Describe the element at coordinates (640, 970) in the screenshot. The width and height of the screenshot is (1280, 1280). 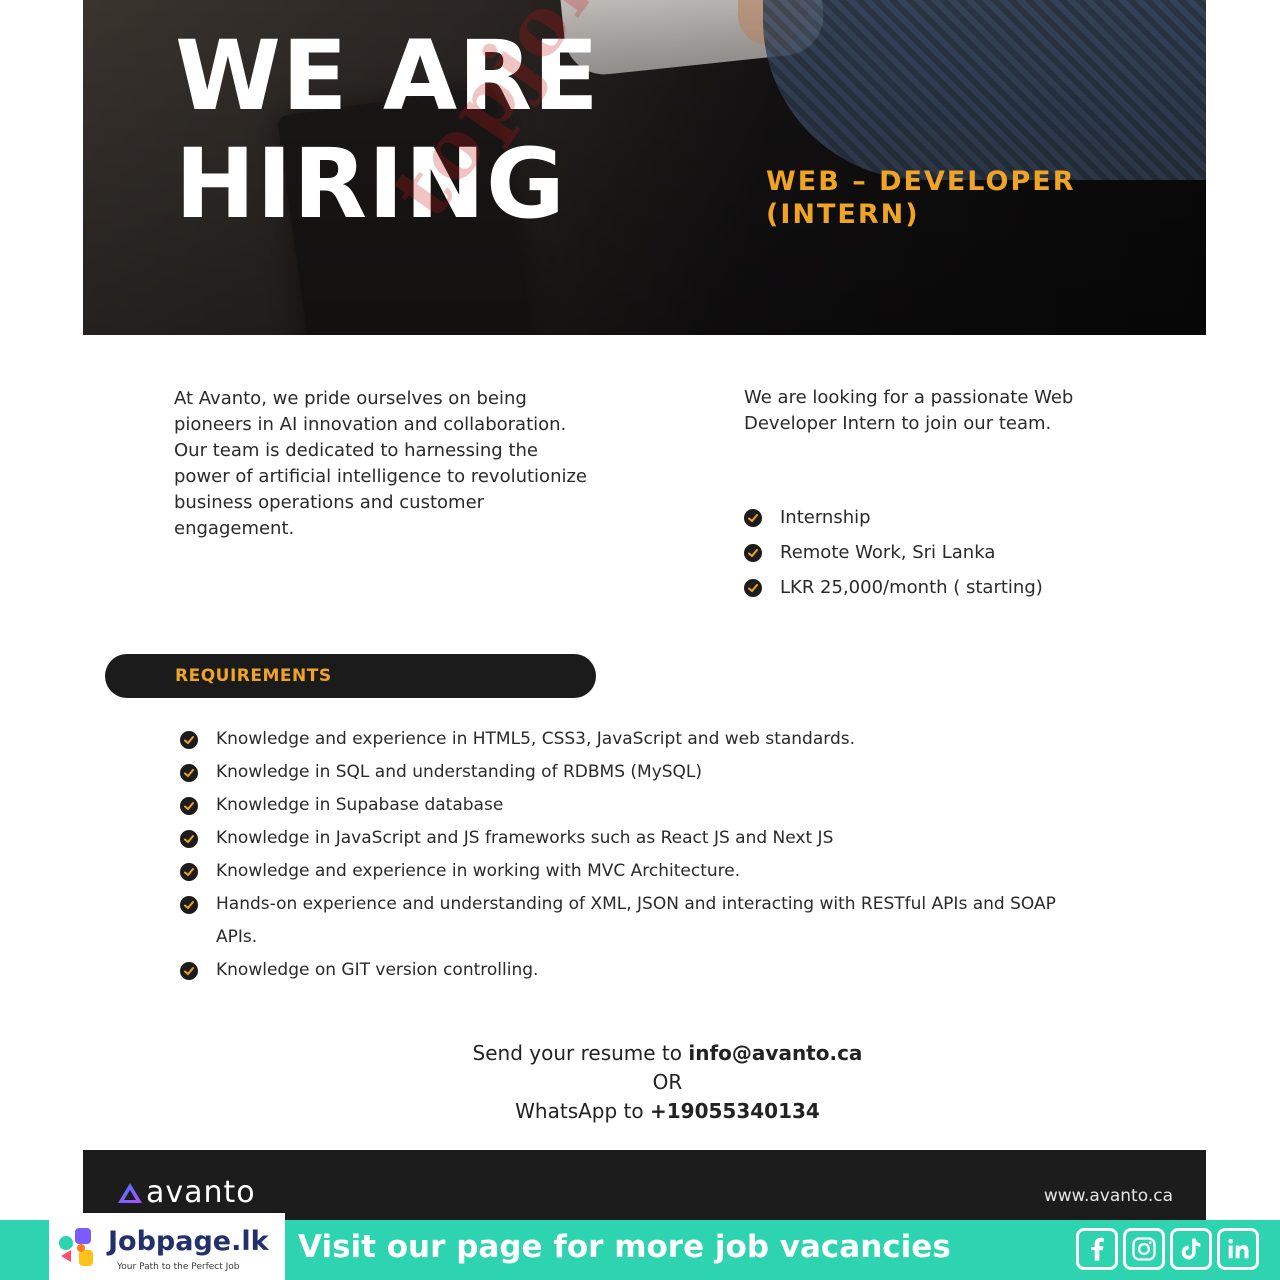
I see `requirement-item: Knowledge on GIT version controlling.` at that location.